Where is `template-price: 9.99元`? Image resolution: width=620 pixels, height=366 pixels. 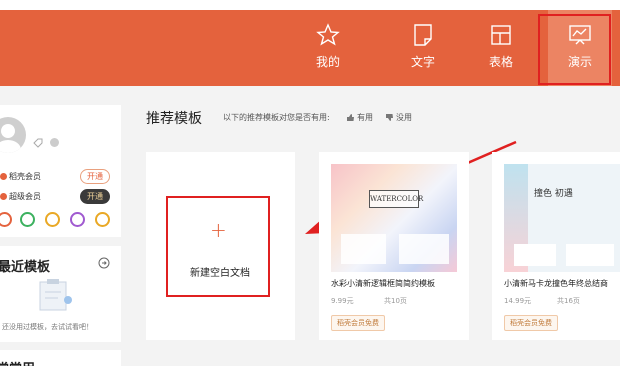
template-price: 9.99元 is located at coordinates (342, 301).